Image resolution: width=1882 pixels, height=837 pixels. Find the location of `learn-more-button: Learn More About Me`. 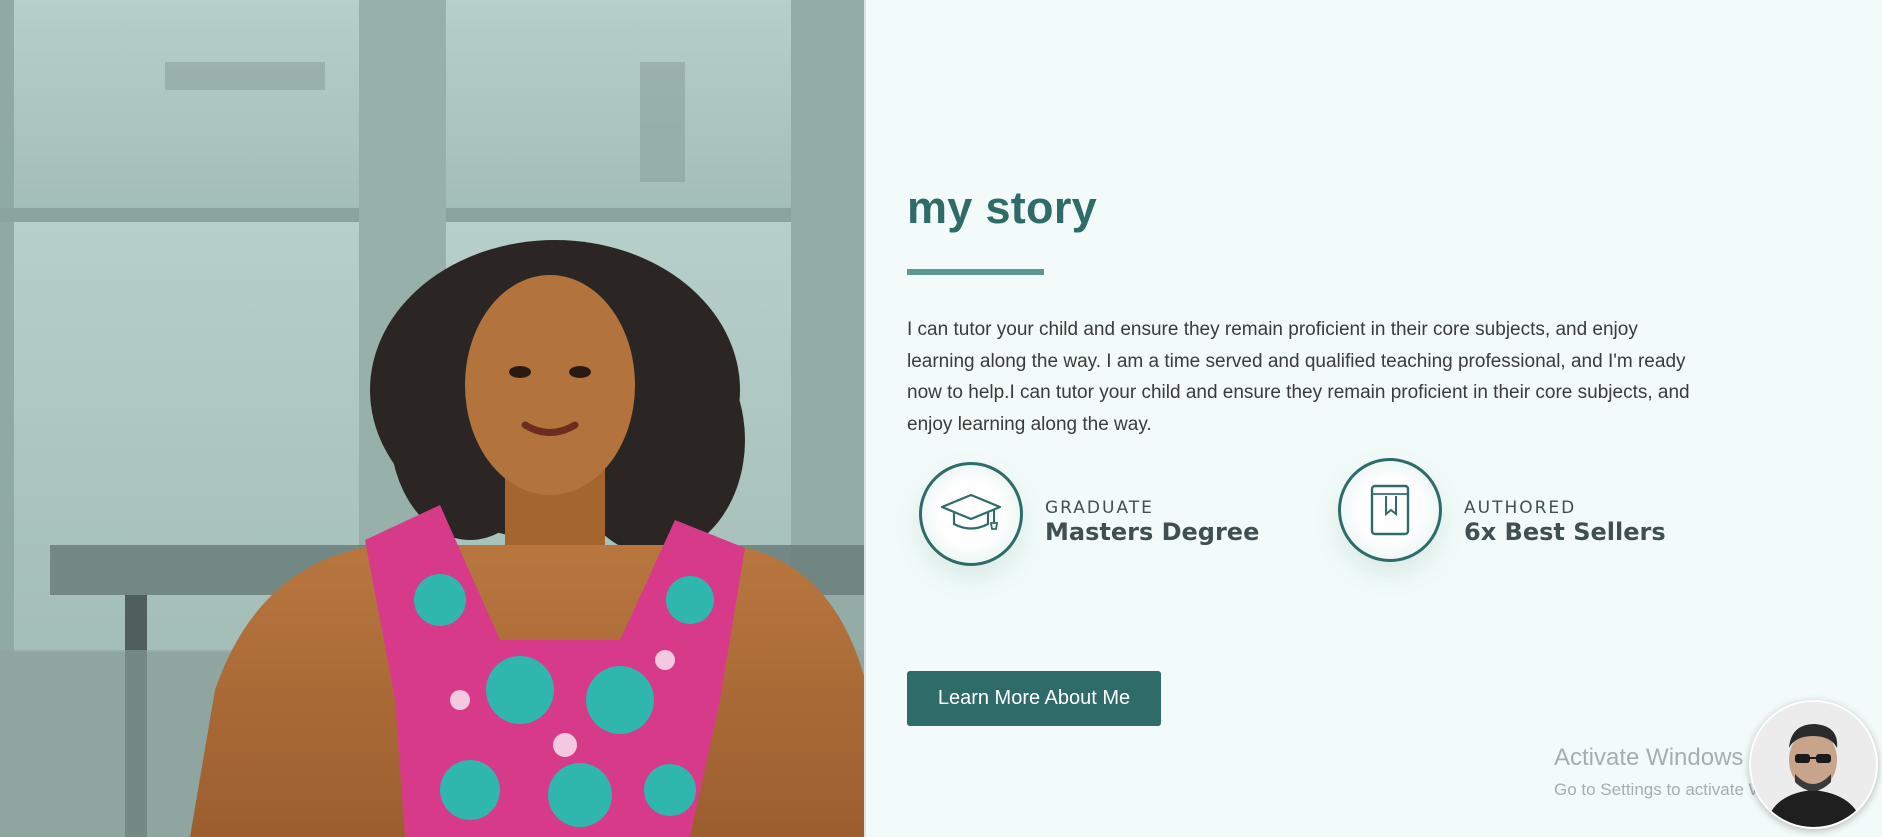

learn-more-button: Learn More About Me is located at coordinates (1034, 698).